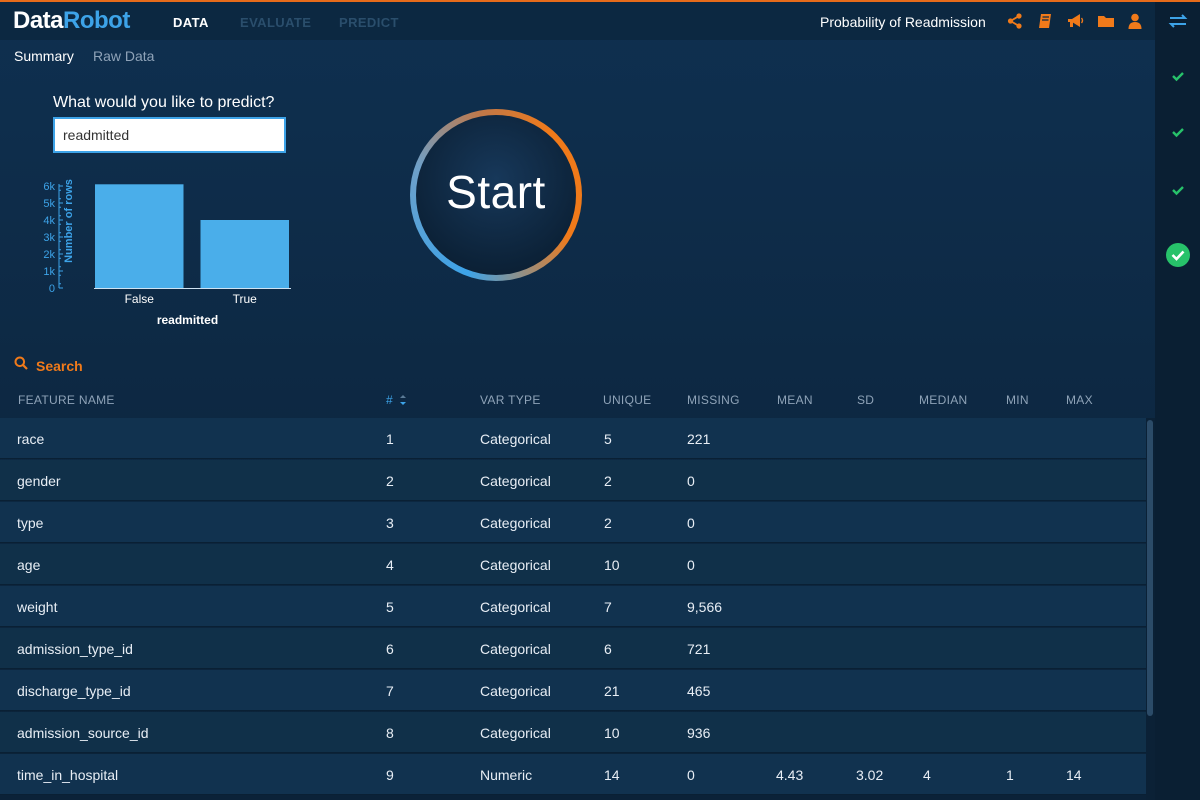 The width and height of the screenshot is (1200, 800). Describe the element at coordinates (573, 480) in the screenshot. I see `table-row: gender 2 Categorical 2 0` at that location.